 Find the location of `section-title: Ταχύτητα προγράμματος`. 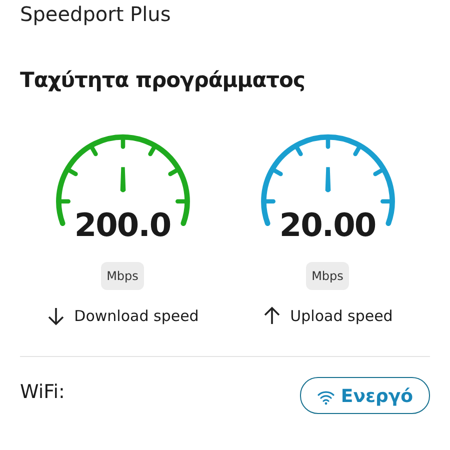

section-title: Ταχύτητα προγράμματος is located at coordinates (163, 80).